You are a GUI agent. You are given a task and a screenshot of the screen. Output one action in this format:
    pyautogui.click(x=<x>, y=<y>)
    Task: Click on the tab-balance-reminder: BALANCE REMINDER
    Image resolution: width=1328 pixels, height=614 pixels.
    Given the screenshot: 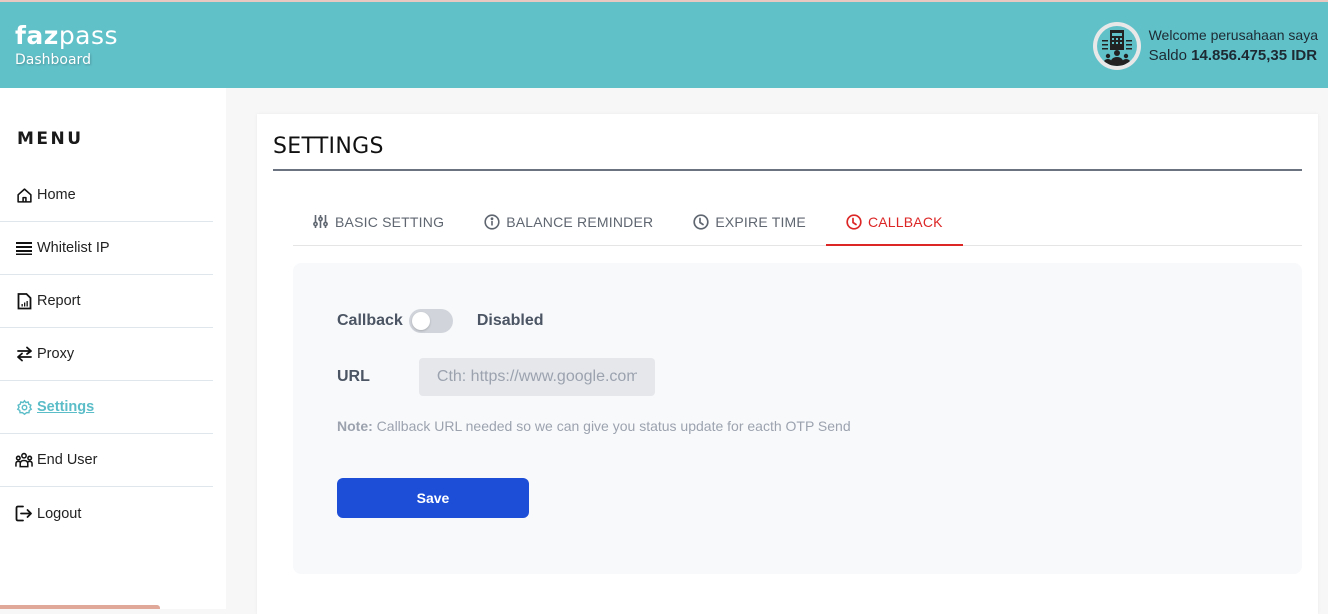 What is the action you would take?
    pyautogui.click(x=568, y=221)
    